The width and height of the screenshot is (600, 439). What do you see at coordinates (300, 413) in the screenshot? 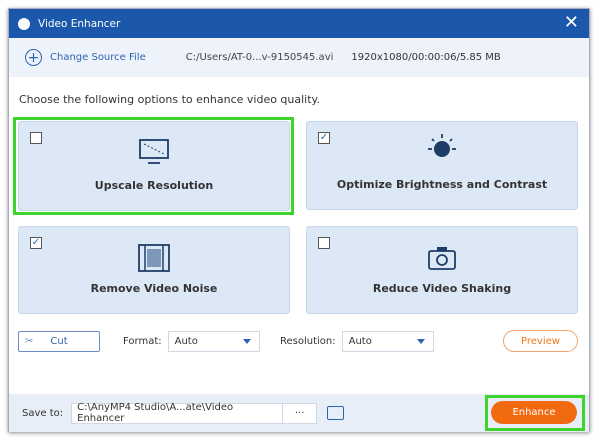
I see `browse-button: ···` at bounding box center [300, 413].